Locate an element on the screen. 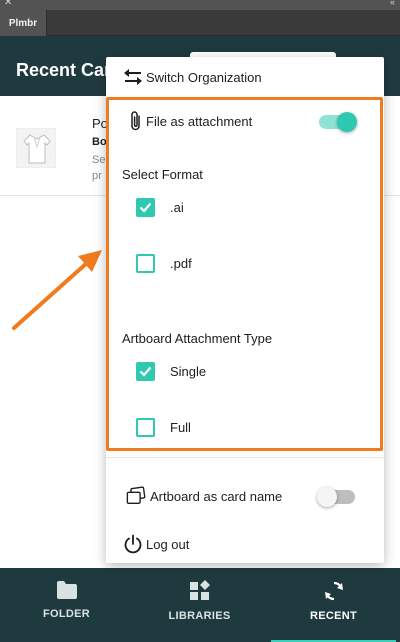 This screenshot has height=642, width=400. switch-organization-label: Switch Organization is located at coordinates (204, 77).